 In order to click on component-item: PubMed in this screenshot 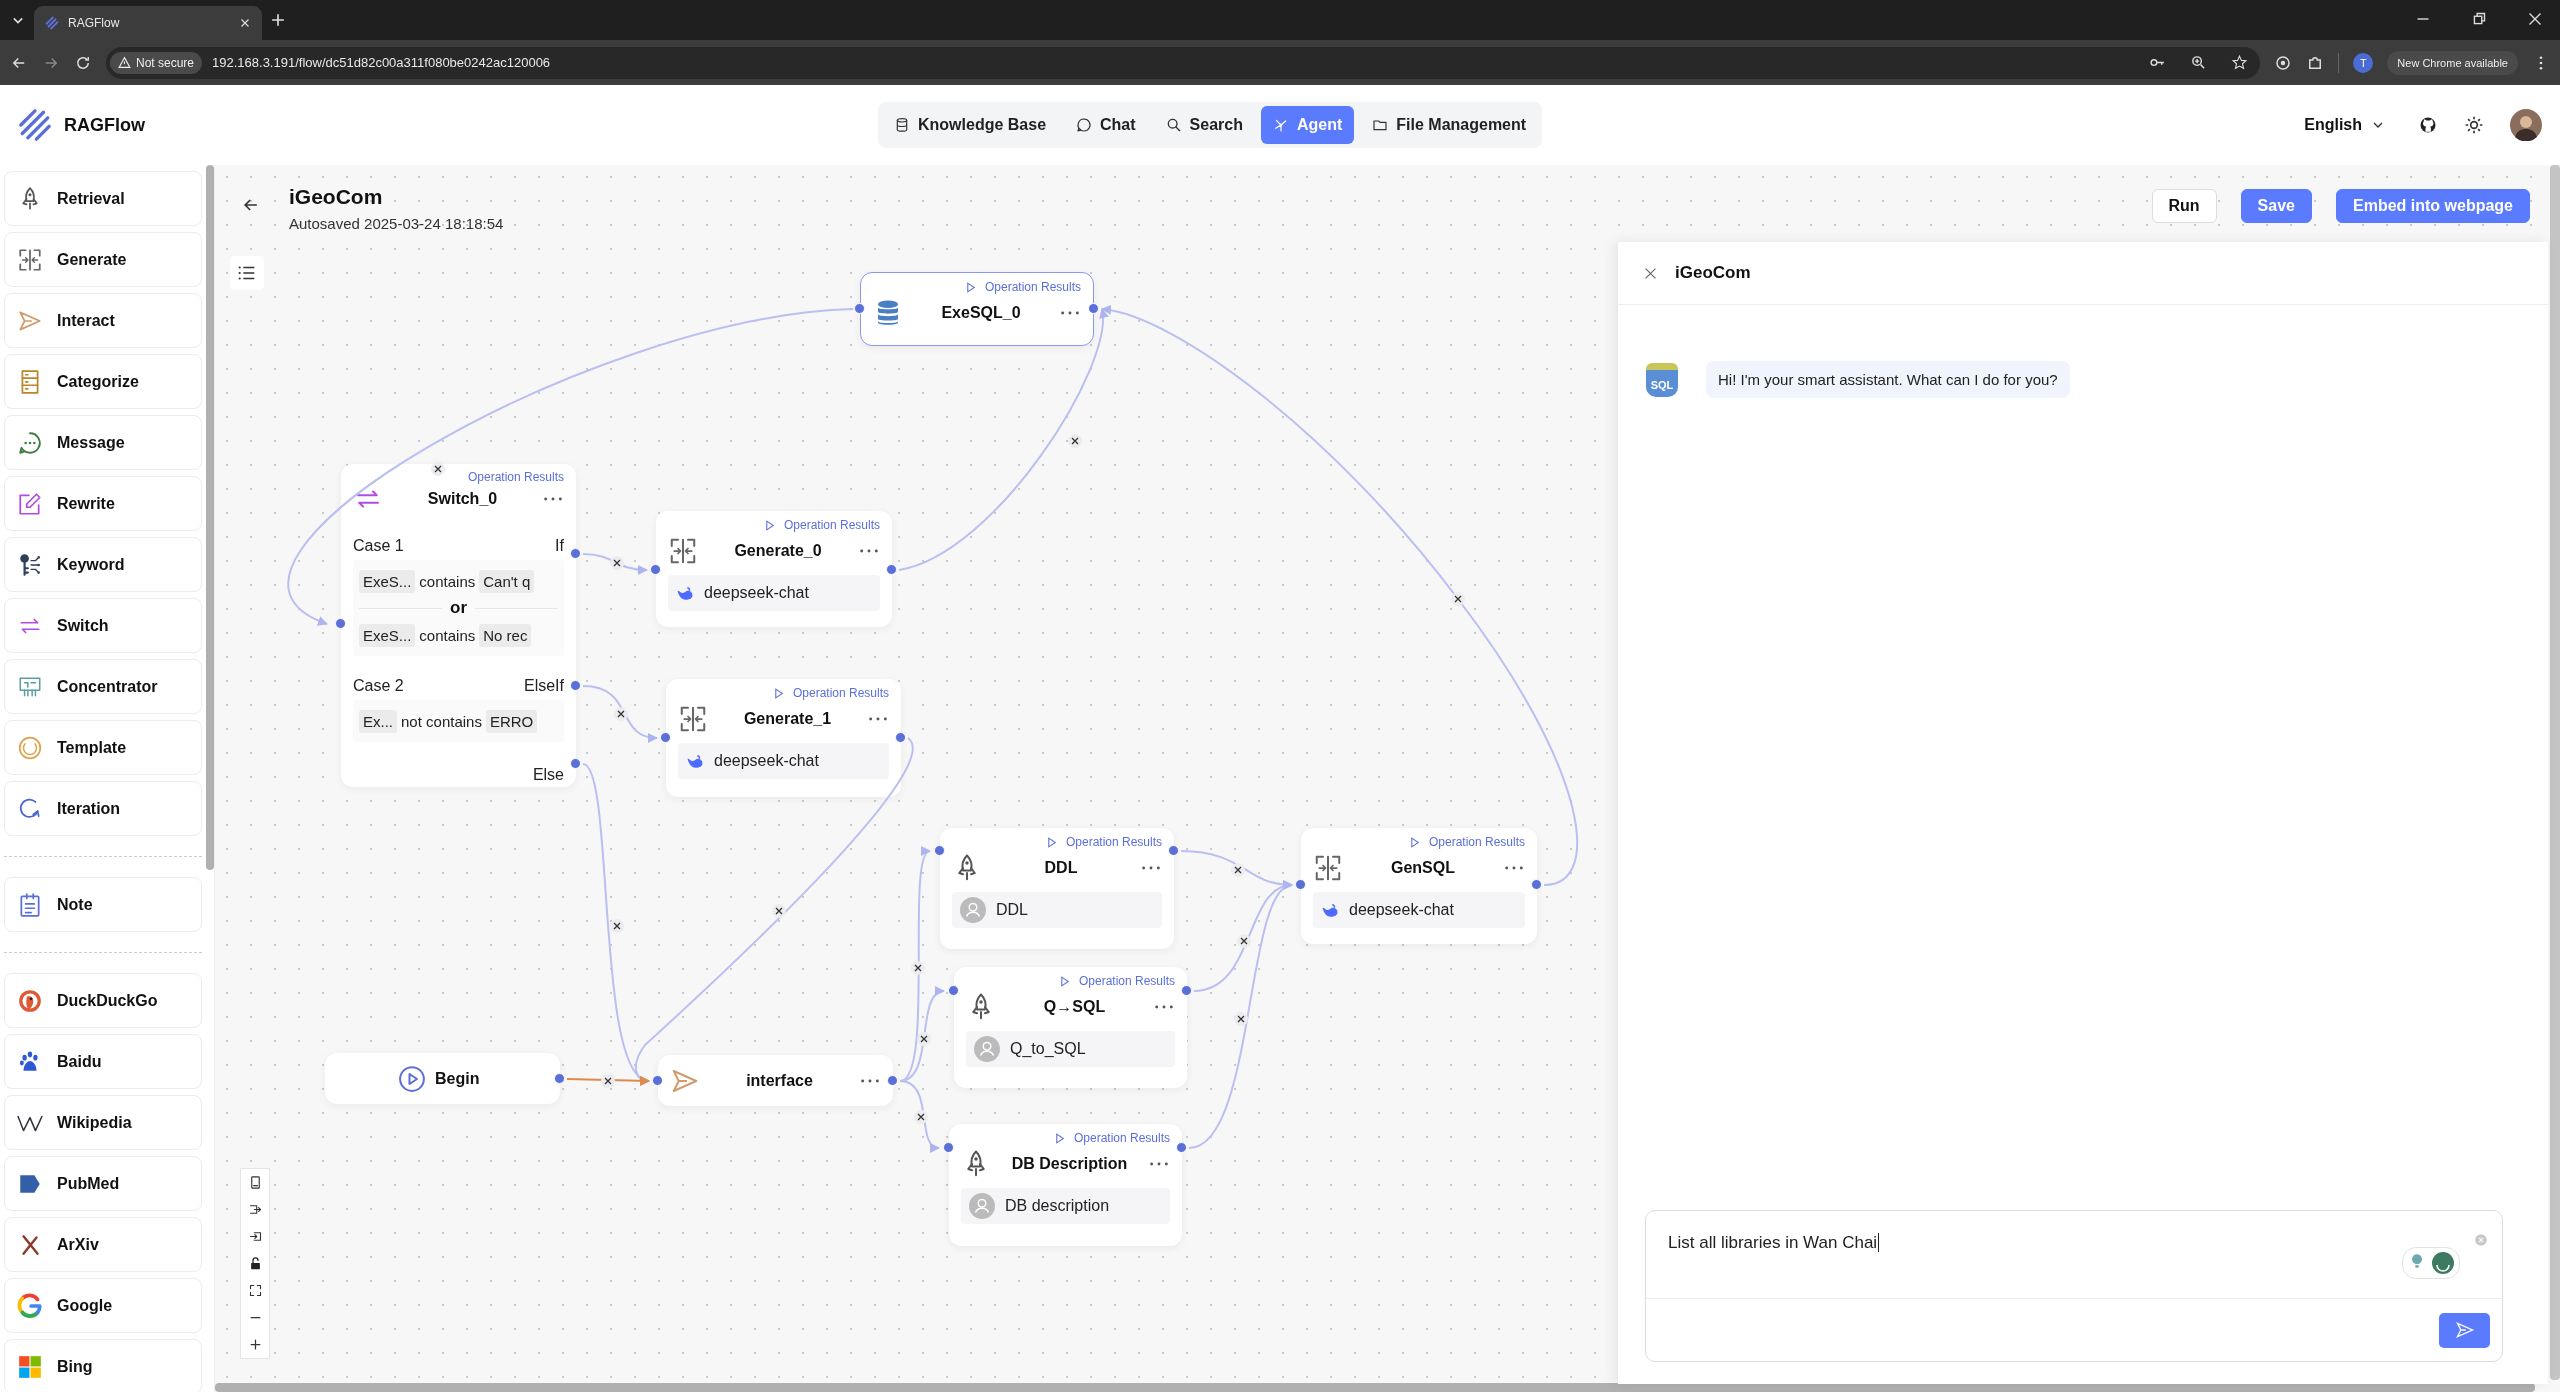, I will do `click(103, 1183)`.